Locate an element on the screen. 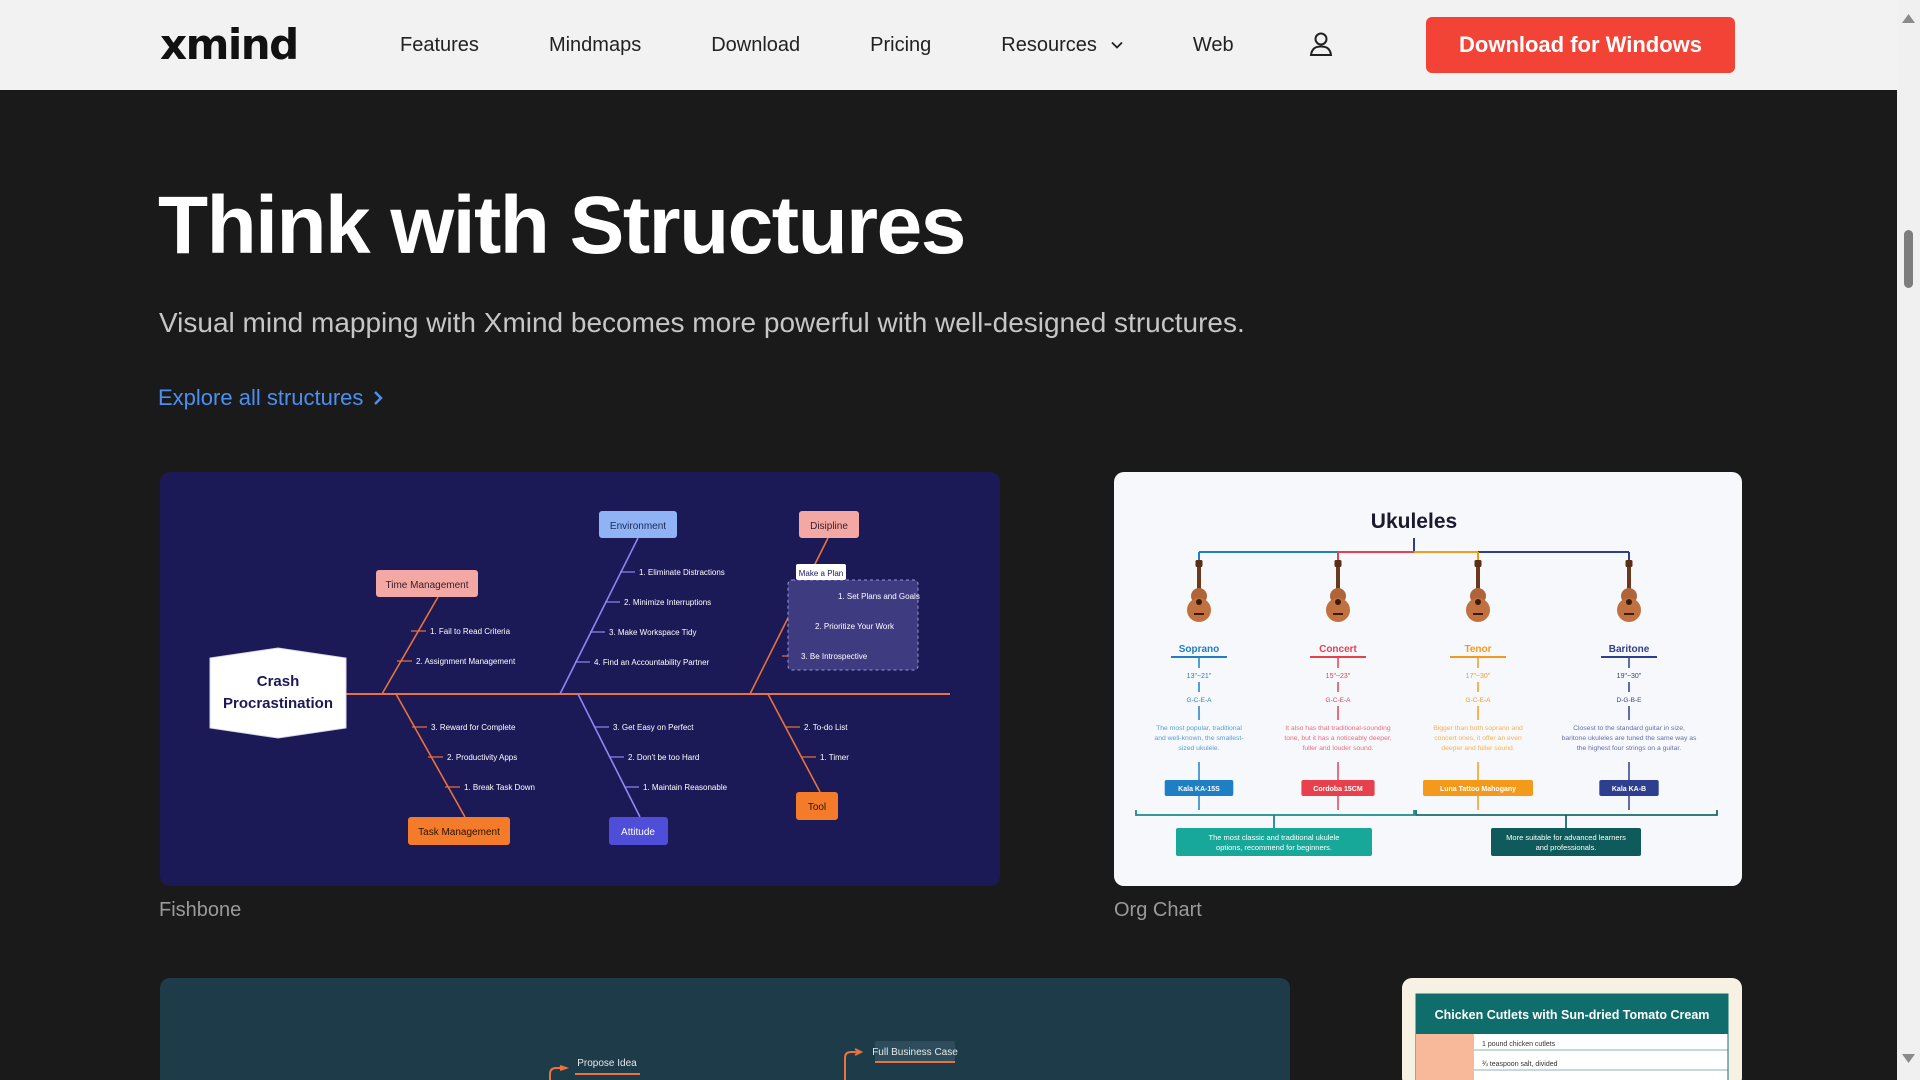 Image resolution: width=1920 pixels, height=1080 pixels. item-task-3: 1. Break Task Down is located at coordinates (499, 787).